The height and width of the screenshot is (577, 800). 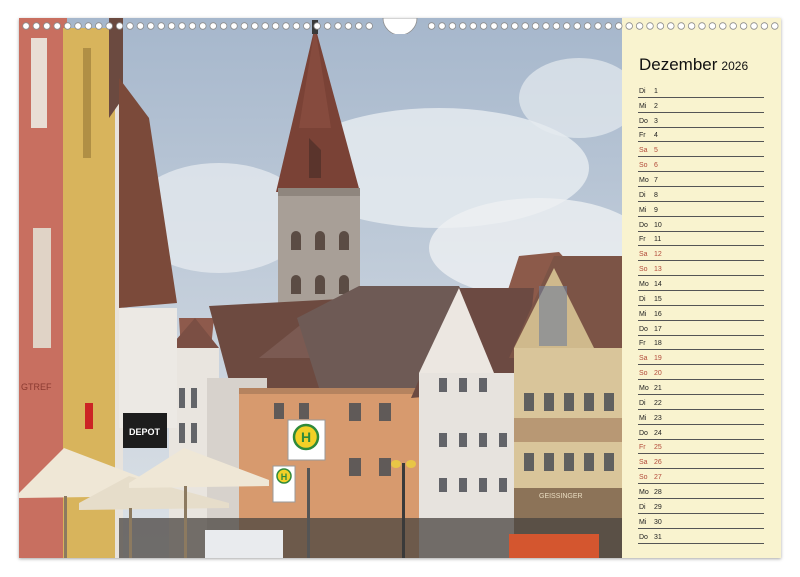 I want to click on day-number: 25, so click(x=658, y=448).